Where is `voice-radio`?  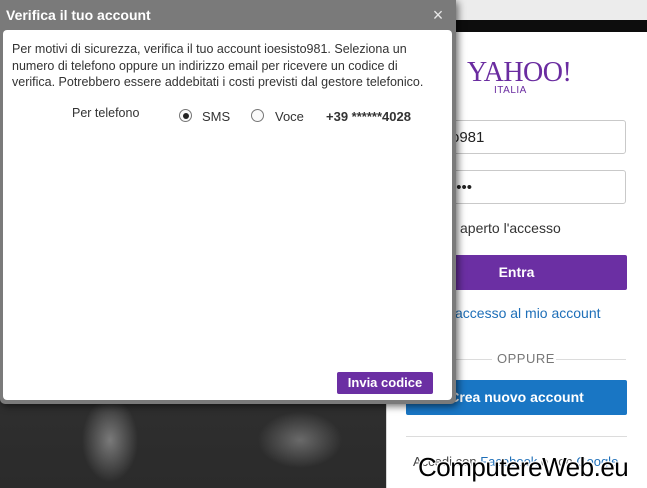
voice-radio is located at coordinates (257, 115).